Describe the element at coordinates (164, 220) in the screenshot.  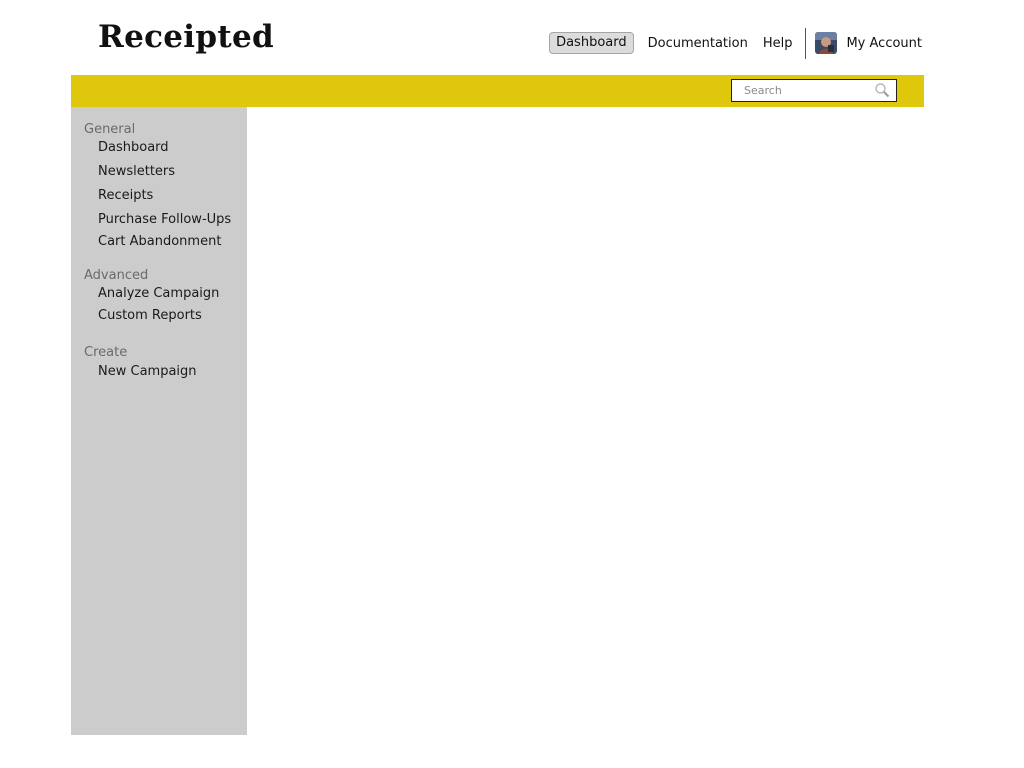
I see `sidebar-item-purchase-follow-ups: Purchase Follow-Ups` at that location.